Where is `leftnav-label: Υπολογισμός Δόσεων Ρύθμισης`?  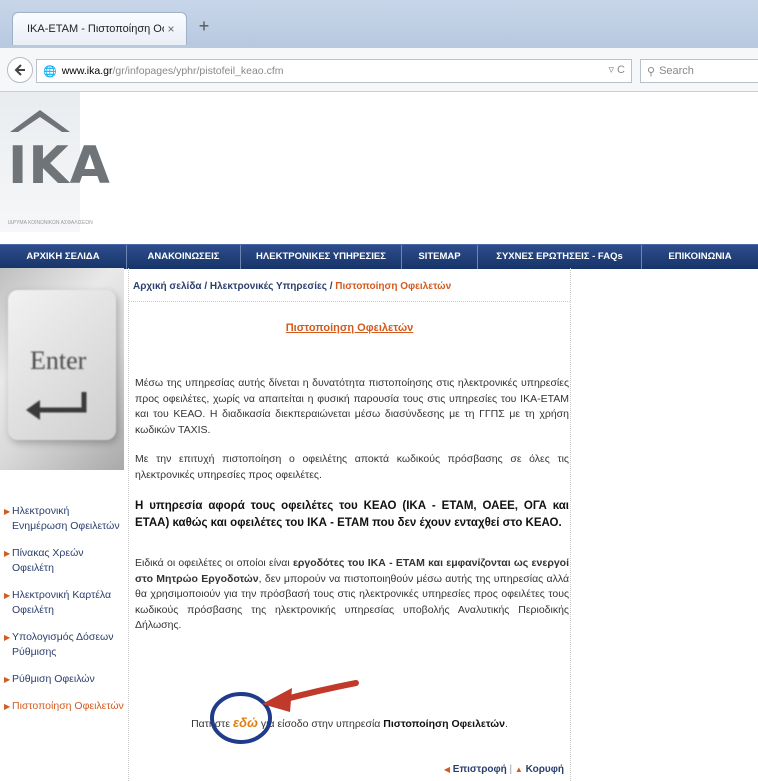 leftnav-label: Υπολογισμός Δόσεων Ρύθμισης is located at coordinates (63, 644).